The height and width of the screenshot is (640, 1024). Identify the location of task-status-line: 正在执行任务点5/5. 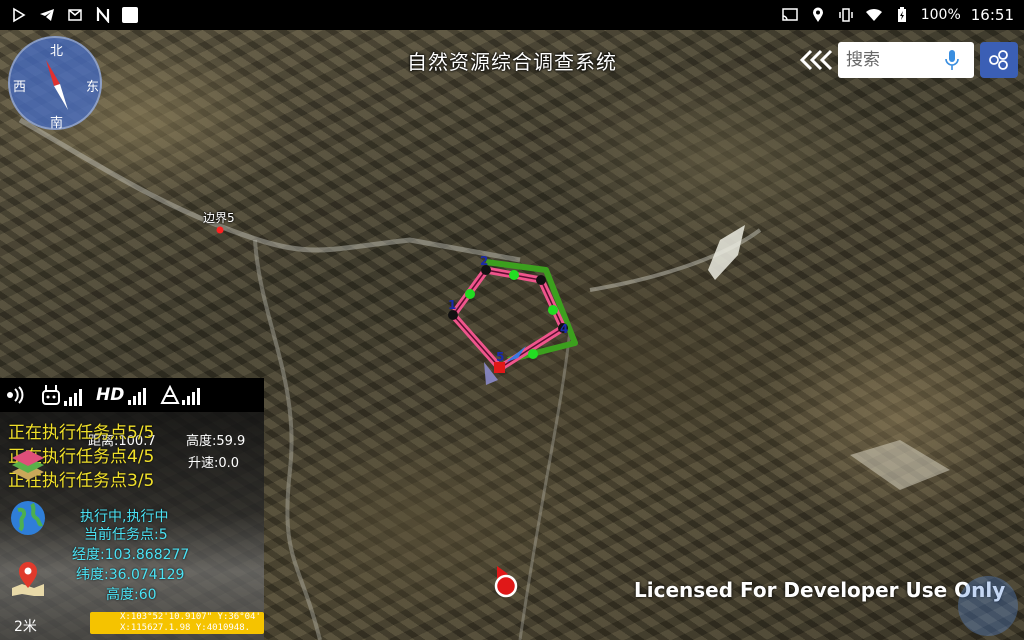
(81, 433).